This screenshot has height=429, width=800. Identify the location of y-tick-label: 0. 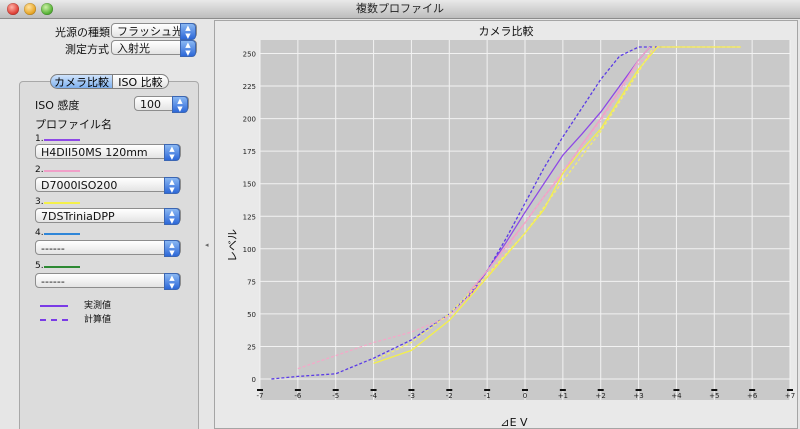
(254, 380).